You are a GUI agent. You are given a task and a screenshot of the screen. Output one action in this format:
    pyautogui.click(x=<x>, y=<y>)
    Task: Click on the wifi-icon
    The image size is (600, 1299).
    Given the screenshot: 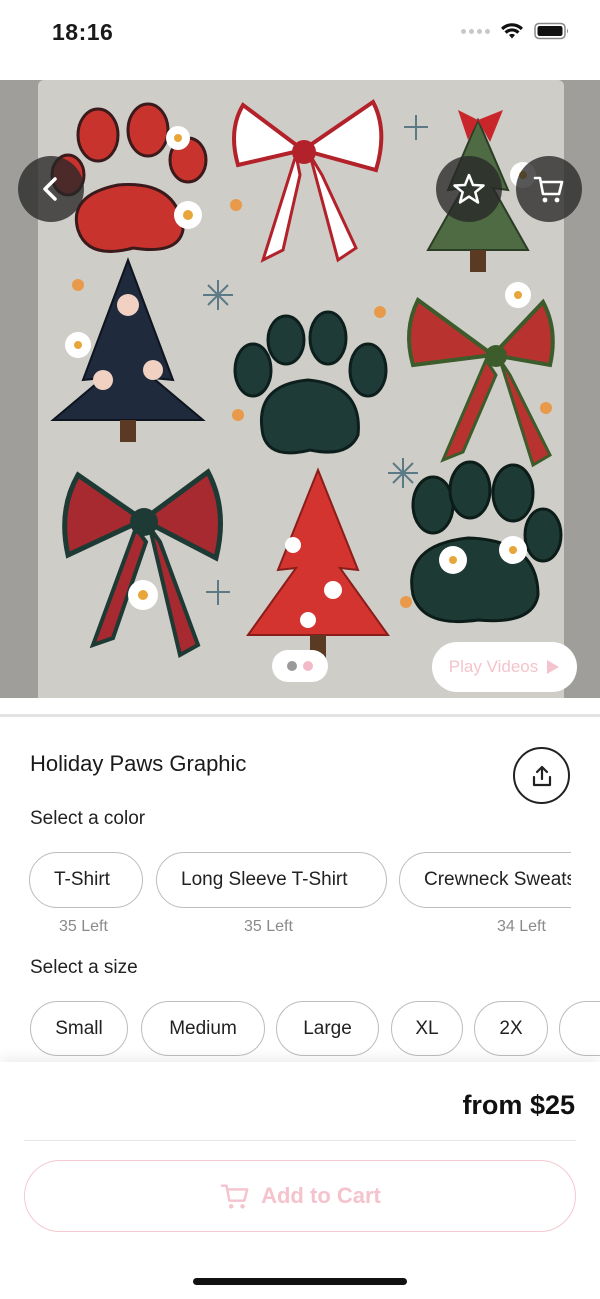 What is the action you would take?
    pyautogui.click(x=512, y=31)
    